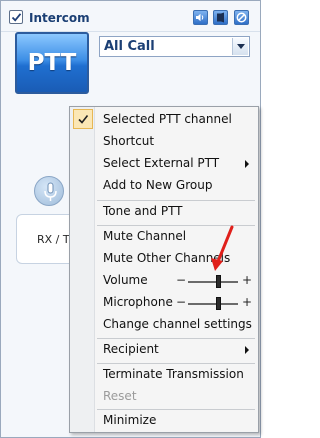 Image resolution: width=320 pixels, height=438 pixels. Describe the element at coordinates (218, 281) in the screenshot. I see `volume-slider-thumb` at that location.